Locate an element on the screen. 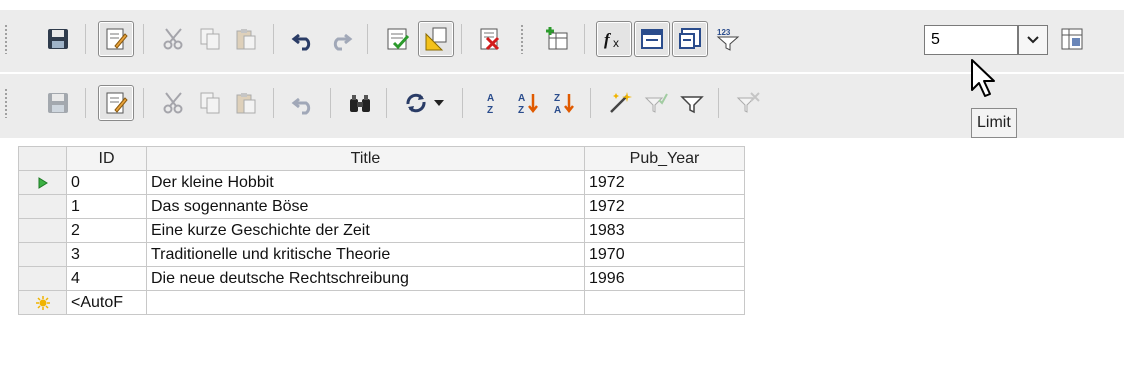  edit-data-icon is located at coordinates (117, 39).